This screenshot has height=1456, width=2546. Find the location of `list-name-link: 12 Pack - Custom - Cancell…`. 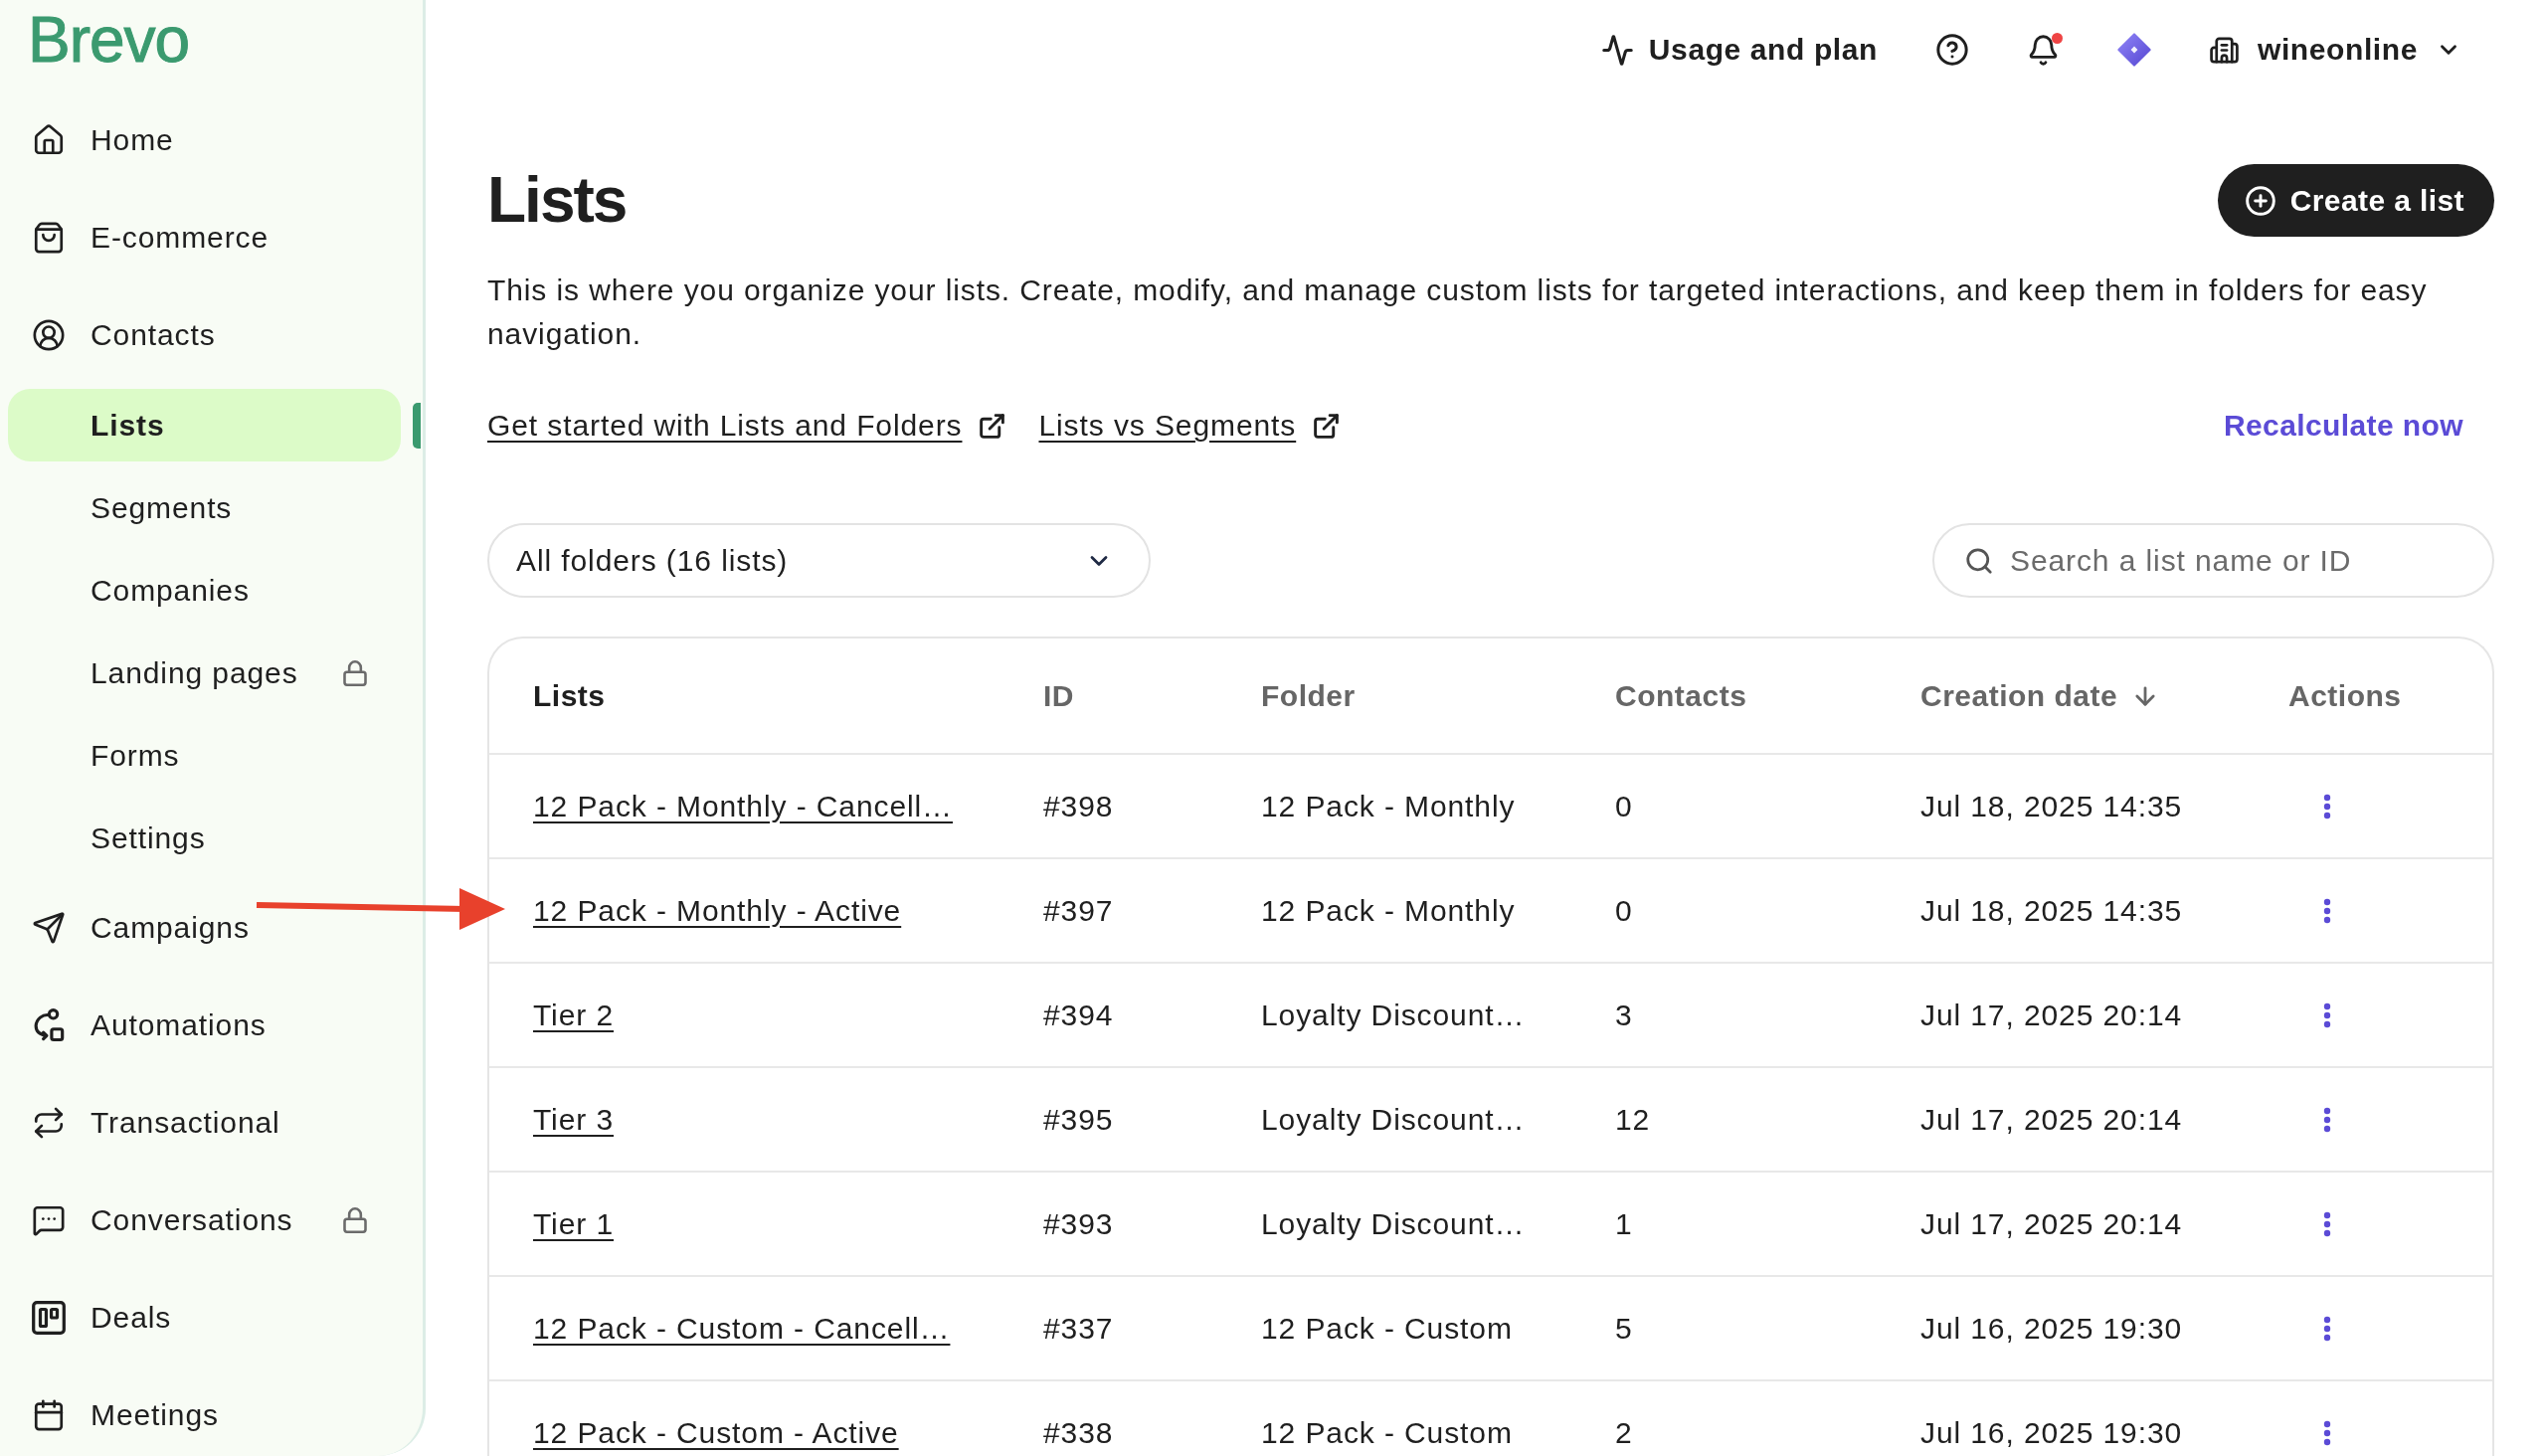

list-name-link: 12 Pack - Custom - Cancell… is located at coordinates (742, 1328).